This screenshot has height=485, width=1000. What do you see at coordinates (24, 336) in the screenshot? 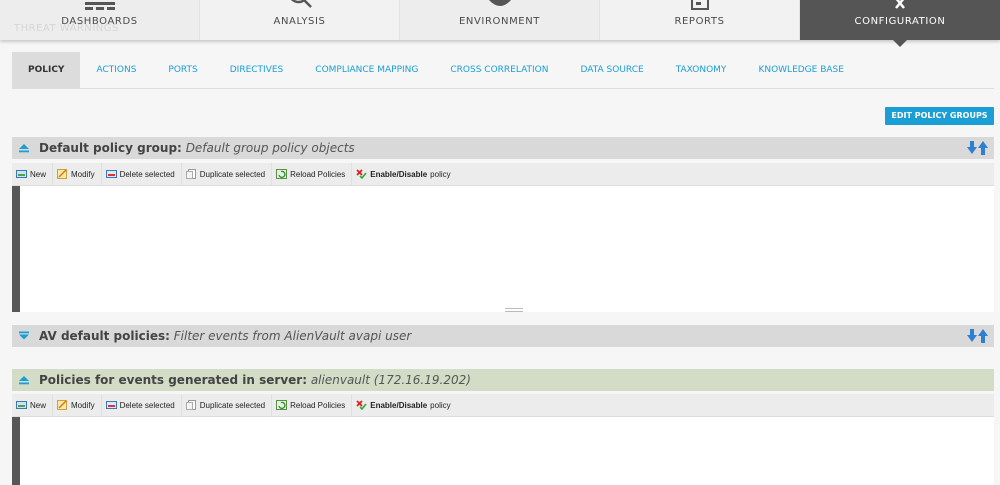
I see `expand-icon` at bounding box center [24, 336].